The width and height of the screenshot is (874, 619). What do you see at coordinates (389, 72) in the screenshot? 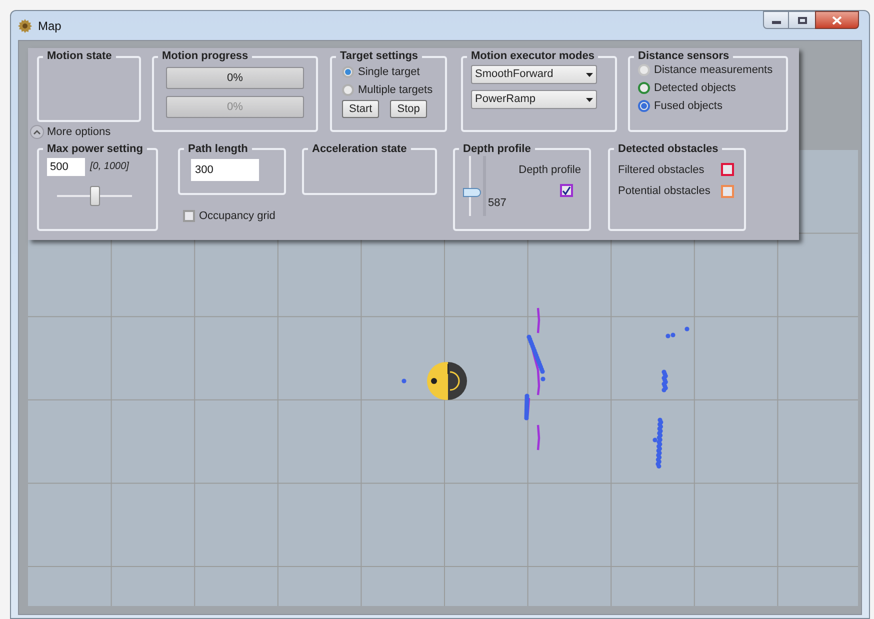
I see `radio-label: Single target` at bounding box center [389, 72].